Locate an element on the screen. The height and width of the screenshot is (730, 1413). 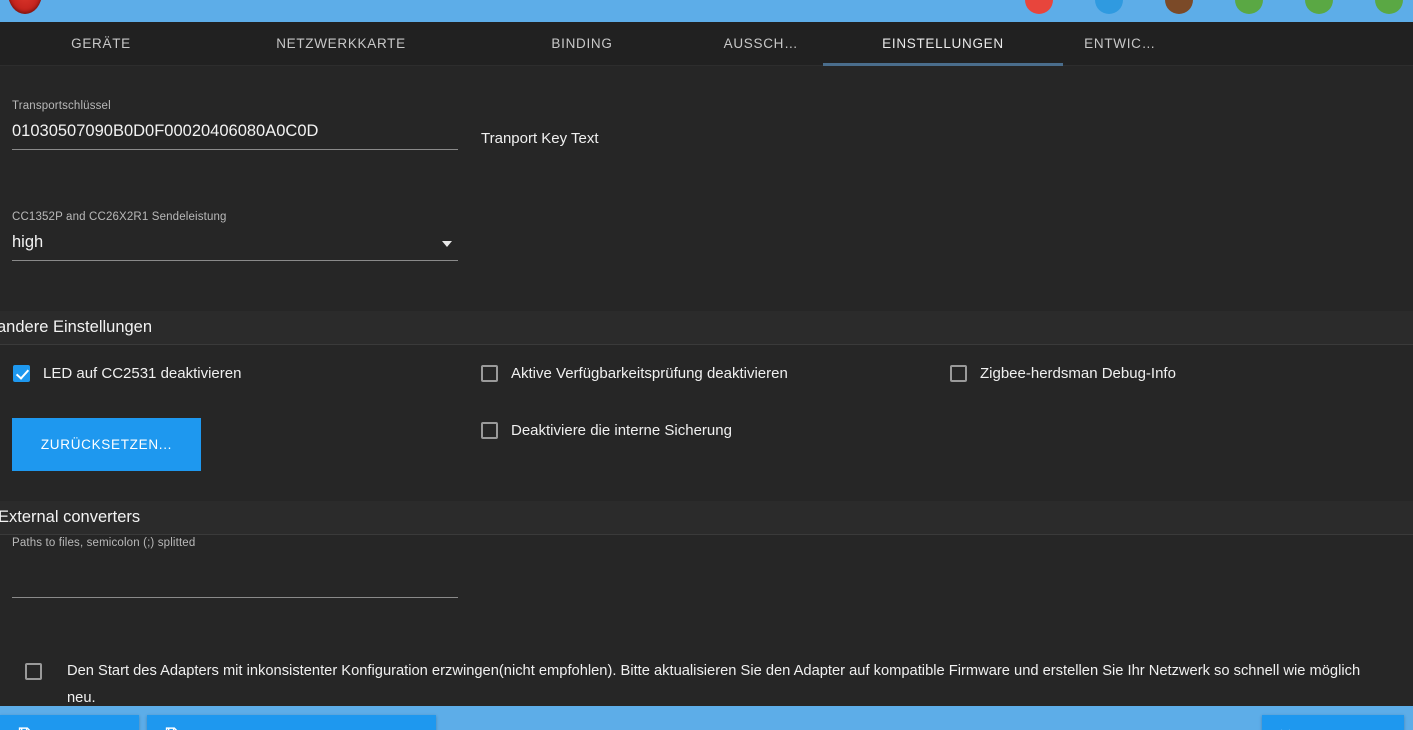
checkbox-disable-internal-backup: Deaktiviere die interne Sicherung is located at coordinates (606, 430).